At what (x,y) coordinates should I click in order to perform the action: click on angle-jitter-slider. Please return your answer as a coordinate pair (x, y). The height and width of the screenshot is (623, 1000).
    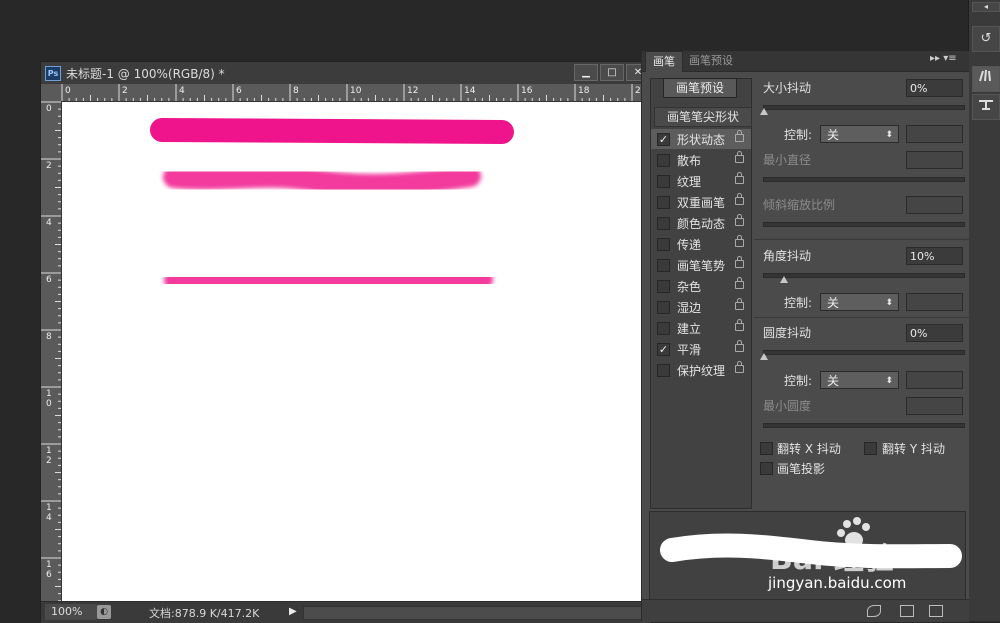
    Looking at the image, I should click on (864, 278).